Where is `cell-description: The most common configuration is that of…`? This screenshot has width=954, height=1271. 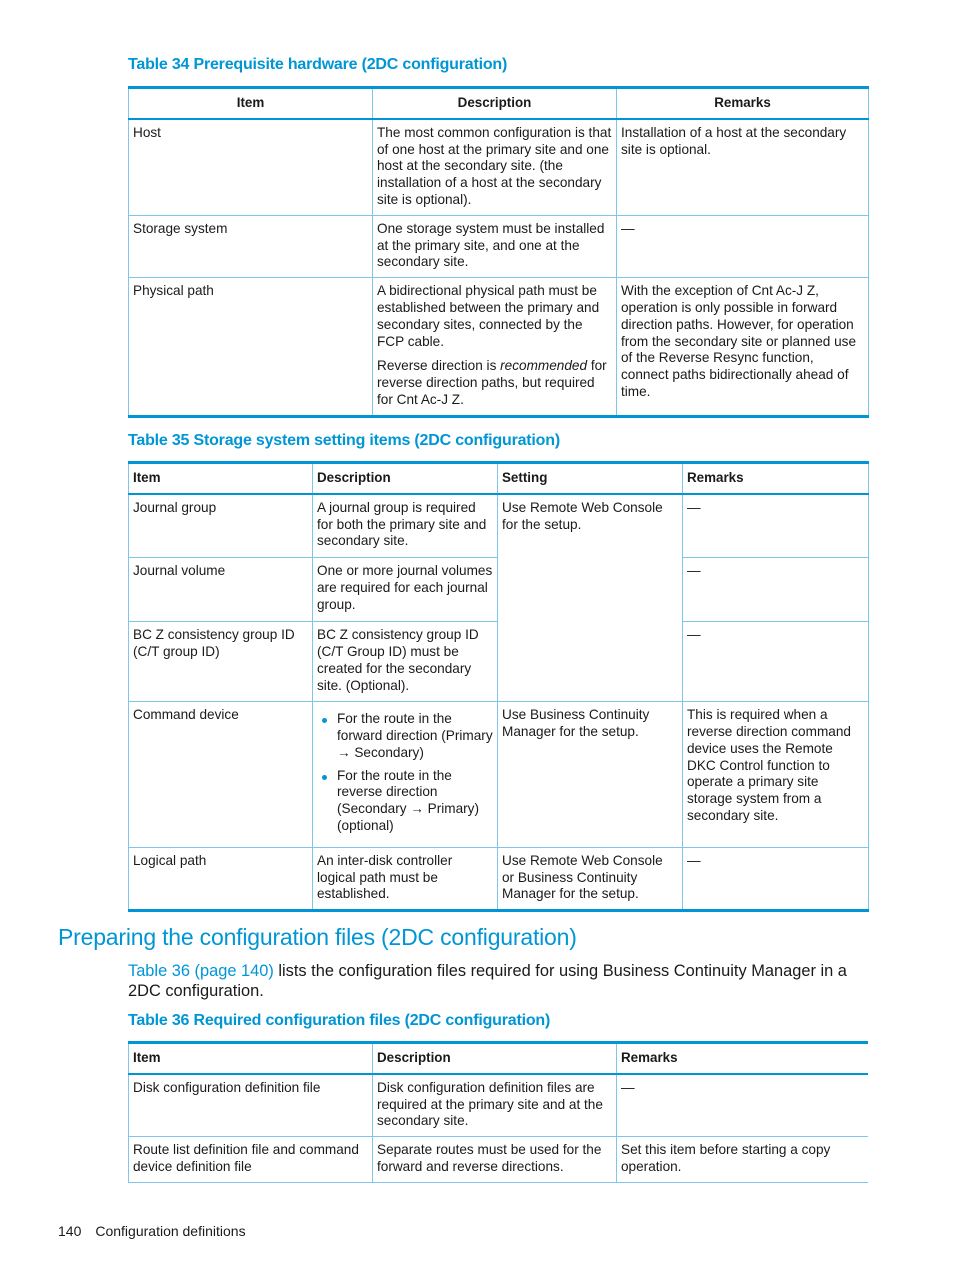
cell-description: The most common configuration is that of… is located at coordinates (494, 167).